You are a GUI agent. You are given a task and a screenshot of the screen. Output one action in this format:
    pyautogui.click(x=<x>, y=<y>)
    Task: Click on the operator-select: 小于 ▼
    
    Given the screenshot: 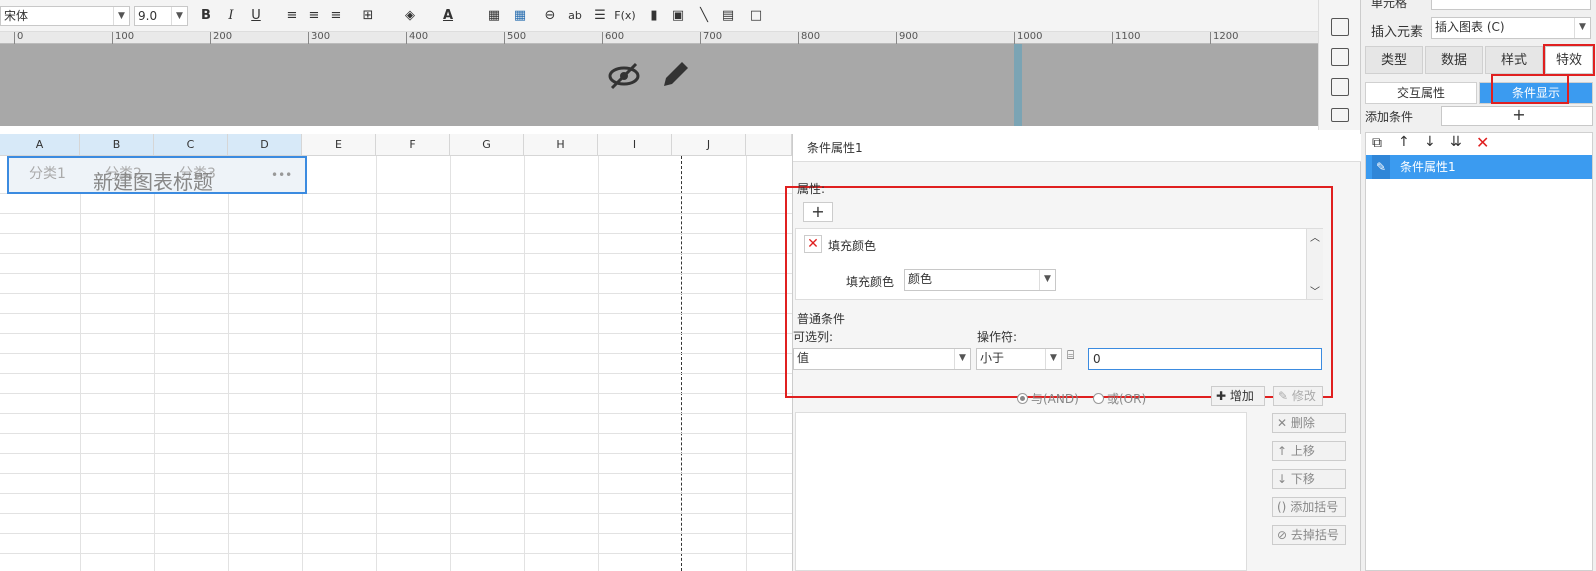 What is the action you would take?
    pyautogui.click(x=1019, y=359)
    